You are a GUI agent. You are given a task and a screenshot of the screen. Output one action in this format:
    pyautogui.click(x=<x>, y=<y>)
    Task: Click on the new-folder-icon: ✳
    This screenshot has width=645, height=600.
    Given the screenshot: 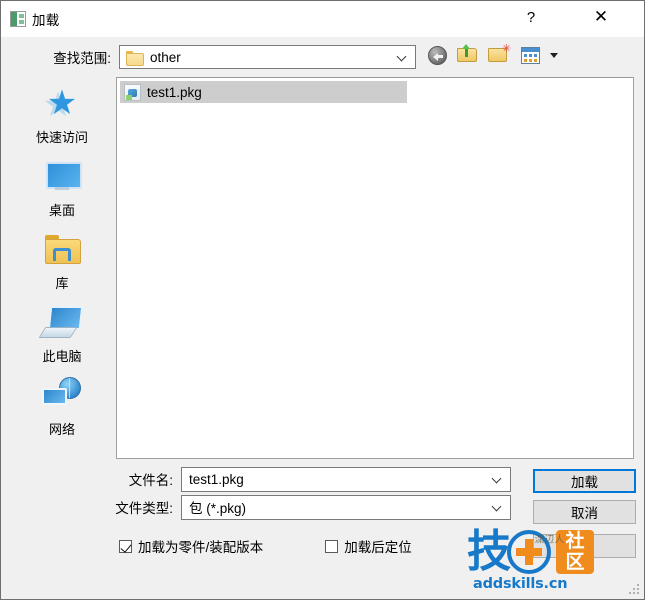 What is the action you would take?
    pyautogui.click(x=499, y=55)
    